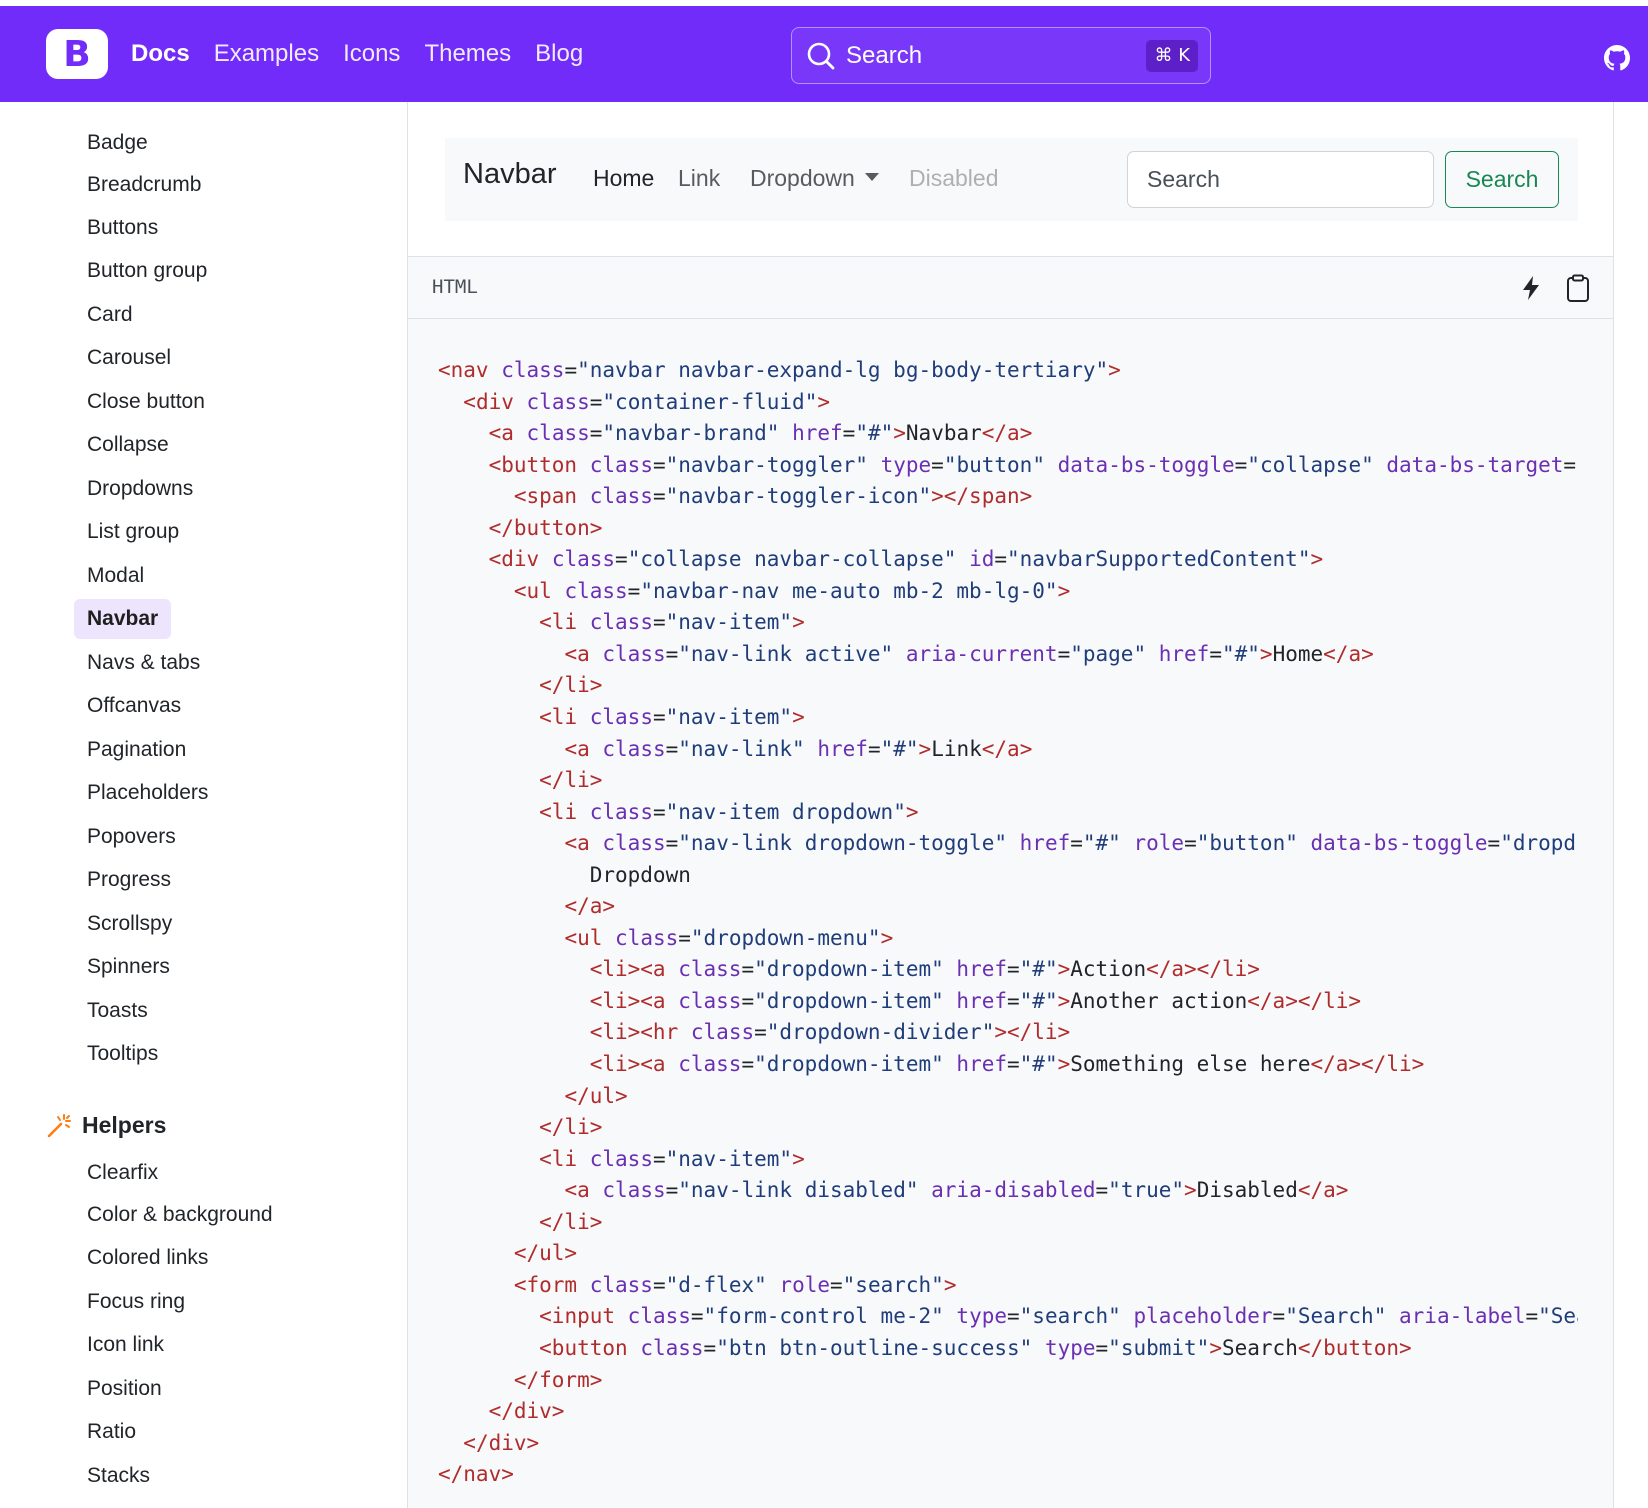  What do you see at coordinates (1010, 288) in the screenshot?
I see `code-snippet-header: HTML` at bounding box center [1010, 288].